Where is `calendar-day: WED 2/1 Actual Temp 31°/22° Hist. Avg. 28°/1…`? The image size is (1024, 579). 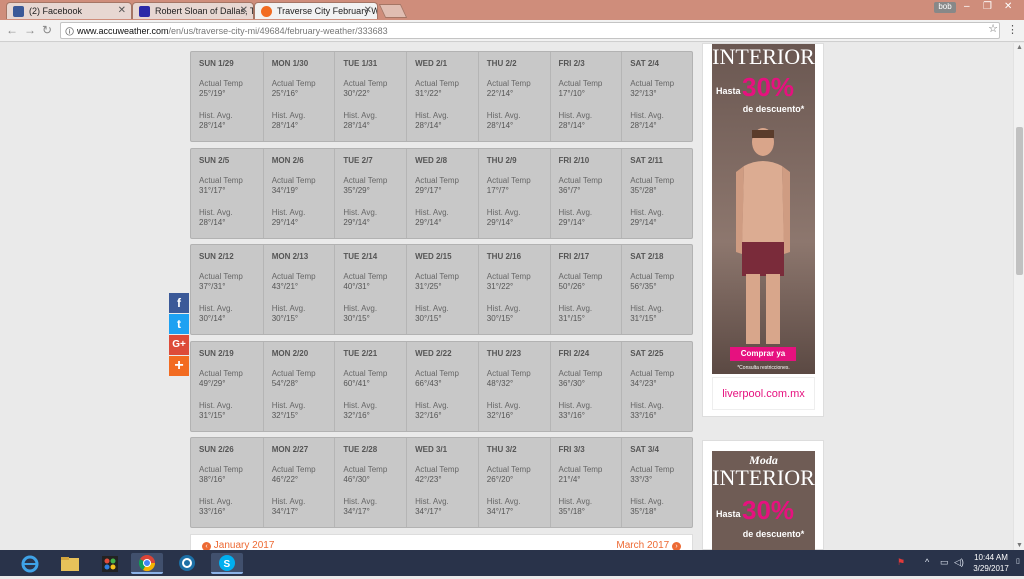 calendar-day: WED 2/1 Actual Temp 31°/22° Hist. Avg. 28°/1… is located at coordinates (441, 96).